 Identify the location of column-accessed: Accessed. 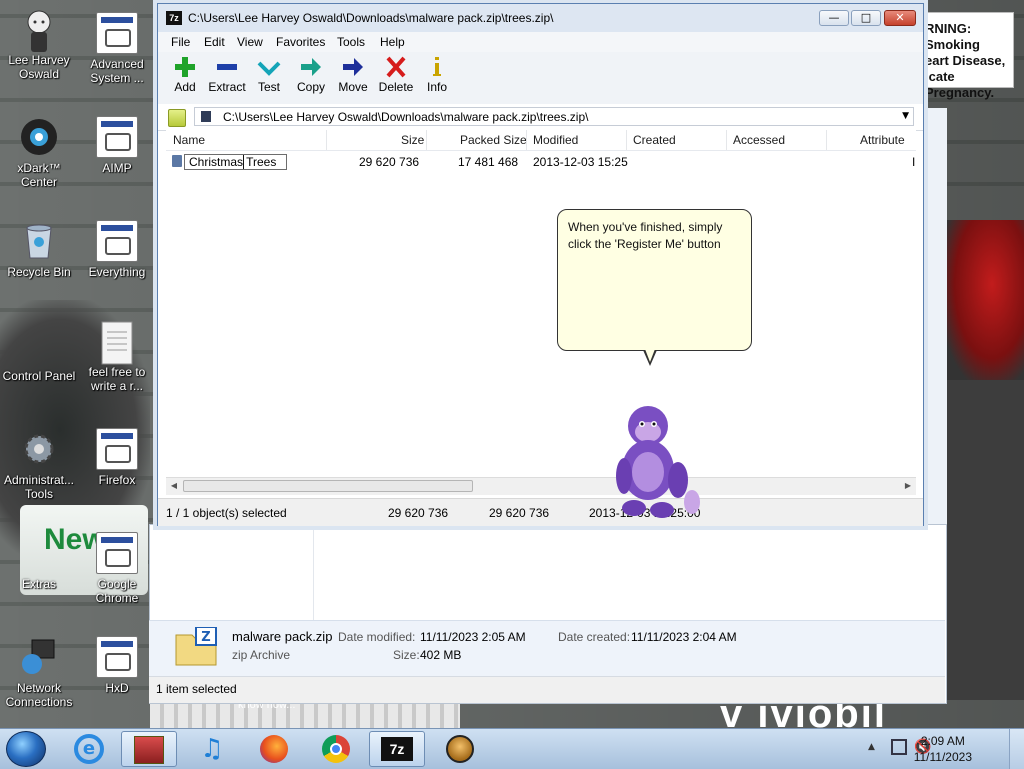
(759, 140).